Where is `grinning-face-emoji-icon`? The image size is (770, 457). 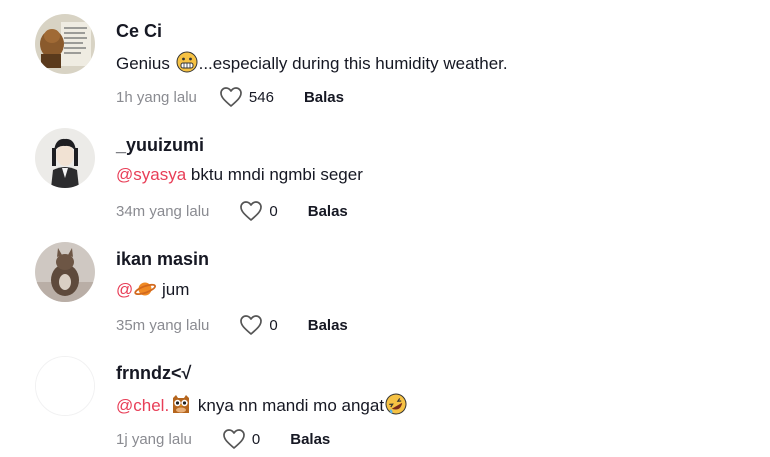 grinning-face-emoji-icon is located at coordinates (187, 64).